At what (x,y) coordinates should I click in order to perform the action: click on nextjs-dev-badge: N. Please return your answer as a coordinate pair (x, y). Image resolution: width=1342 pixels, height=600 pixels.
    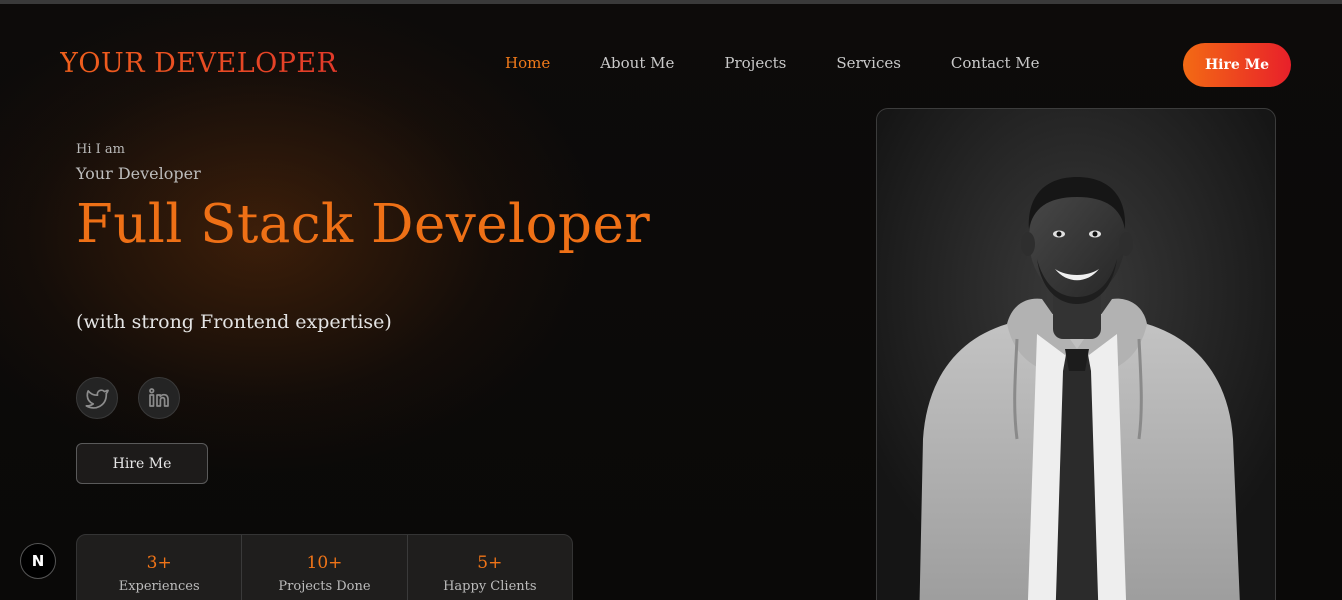
    Looking at the image, I should click on (38, 561).